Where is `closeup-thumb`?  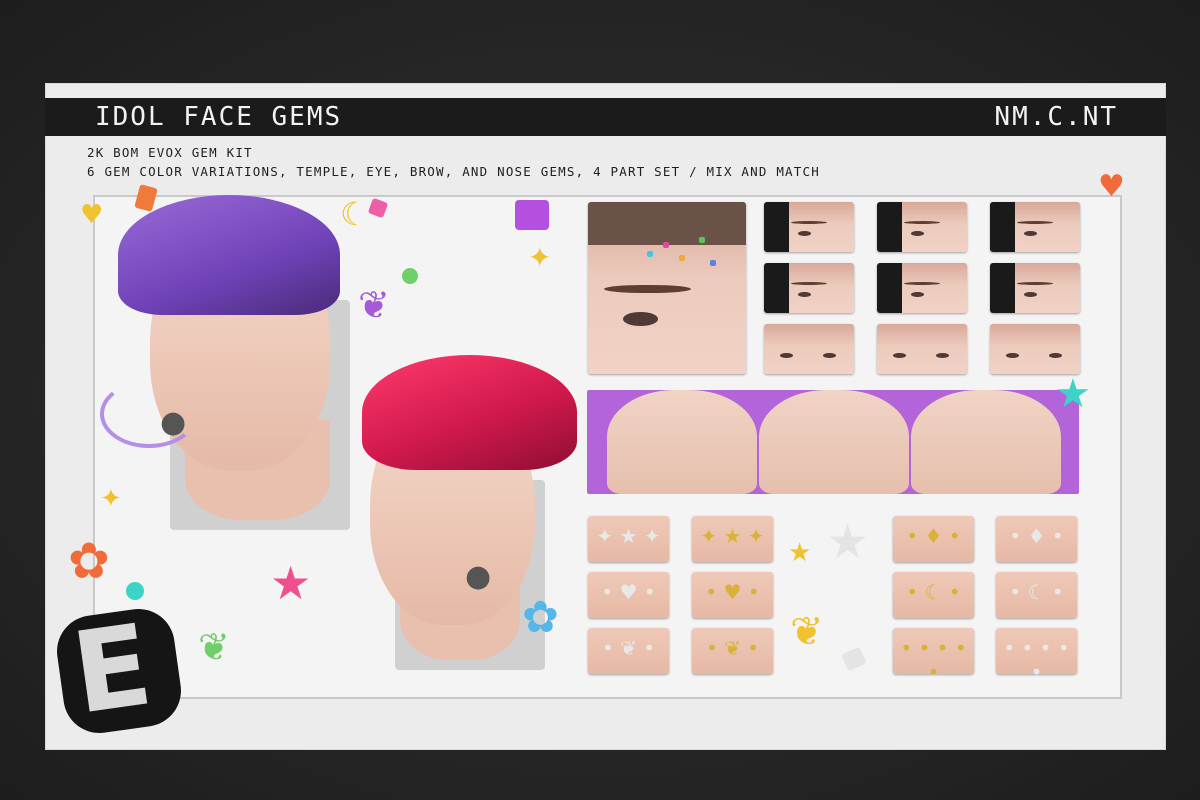
closeup-thumb is located at coordinates (667, 288).